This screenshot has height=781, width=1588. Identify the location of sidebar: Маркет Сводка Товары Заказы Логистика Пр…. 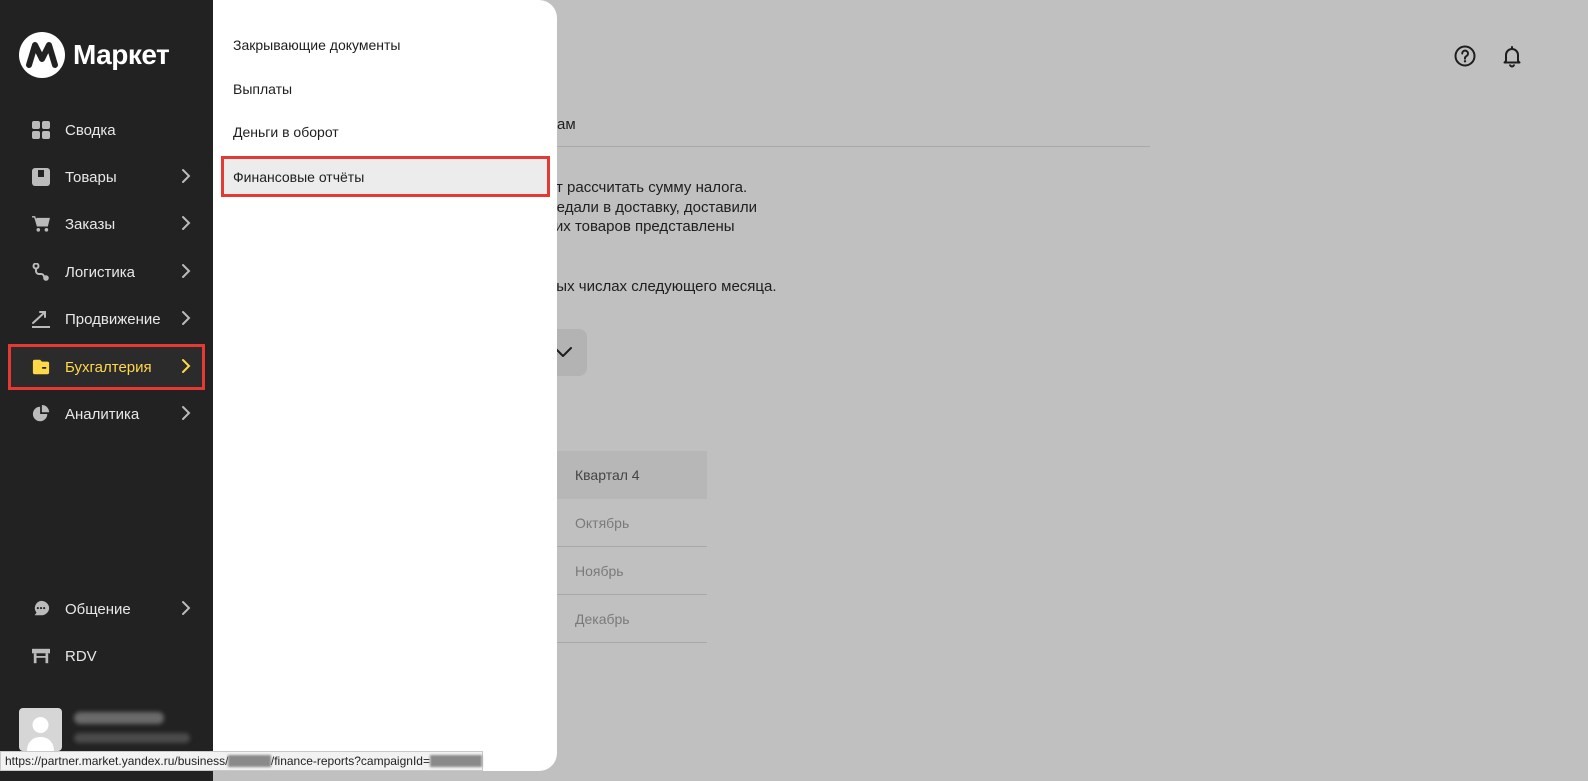
(106, 390).